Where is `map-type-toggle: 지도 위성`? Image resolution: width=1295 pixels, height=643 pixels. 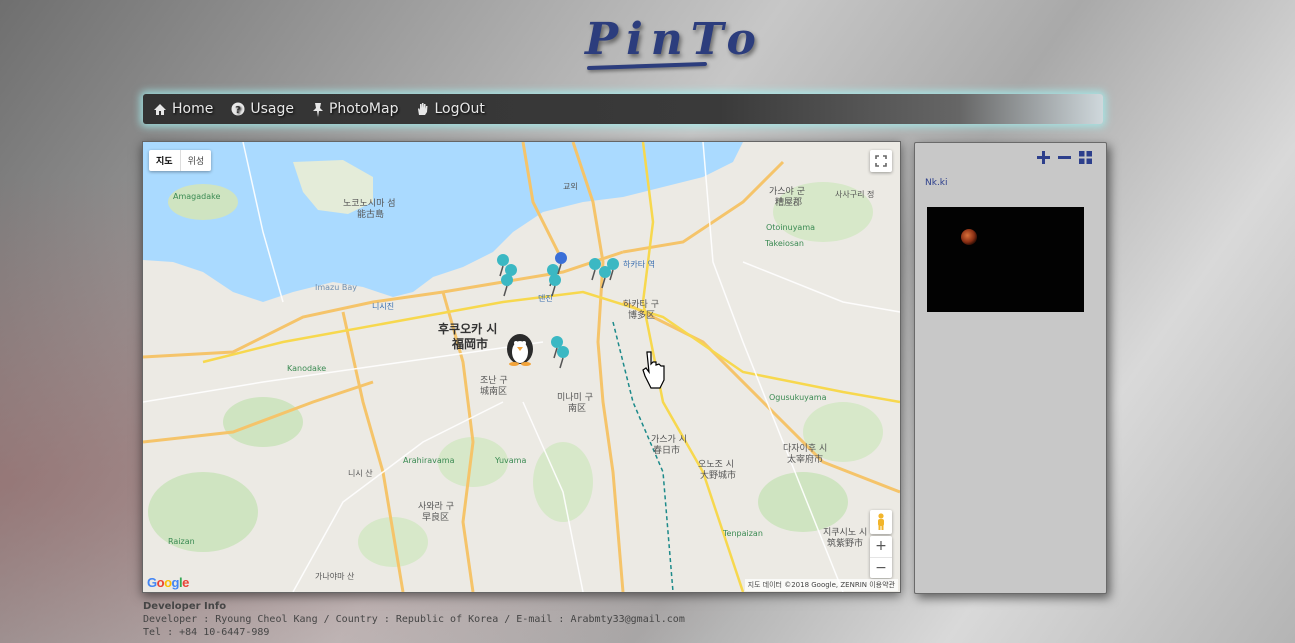 map-type-toggle: 지도 위성 is located at coordinates (180, 160).